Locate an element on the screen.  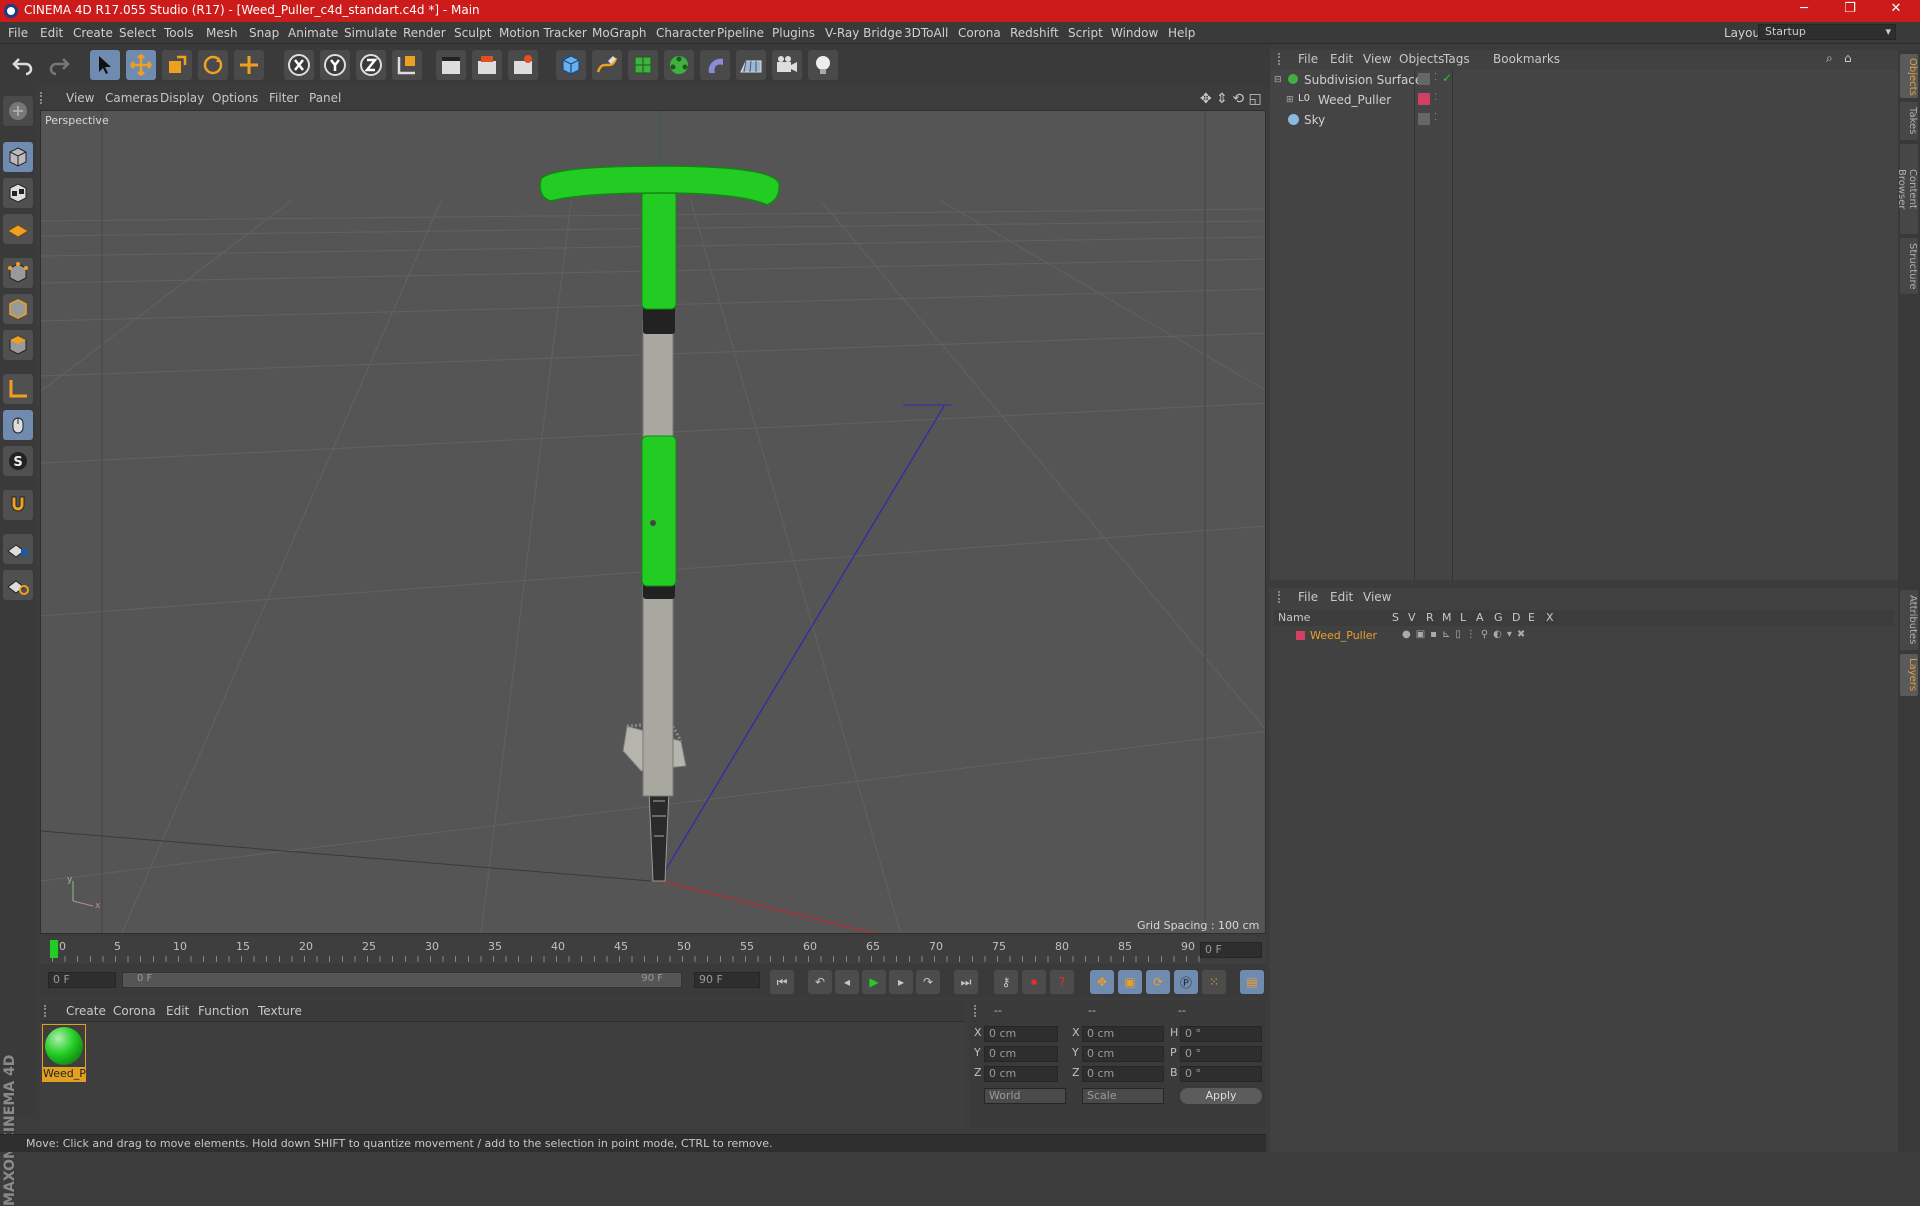
material-menu-edit: Edit is located at coordinates (177, 1011).